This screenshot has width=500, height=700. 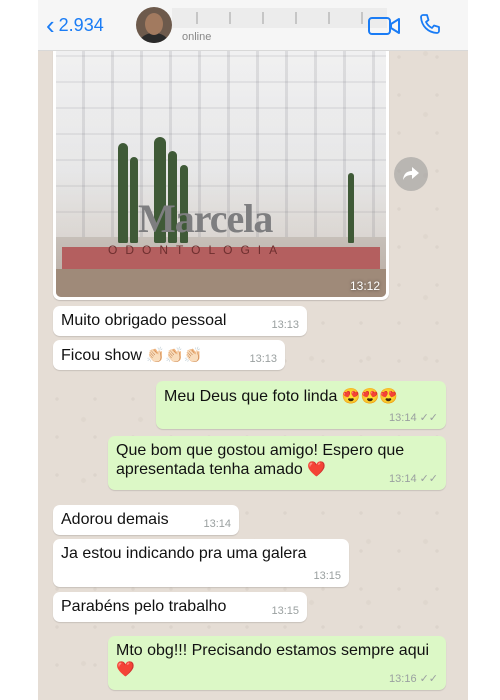 What do you see at coordinates (115, 519) in the screenshot?
I see `message-text: Adorou demais` at bounding box center [115, 519].